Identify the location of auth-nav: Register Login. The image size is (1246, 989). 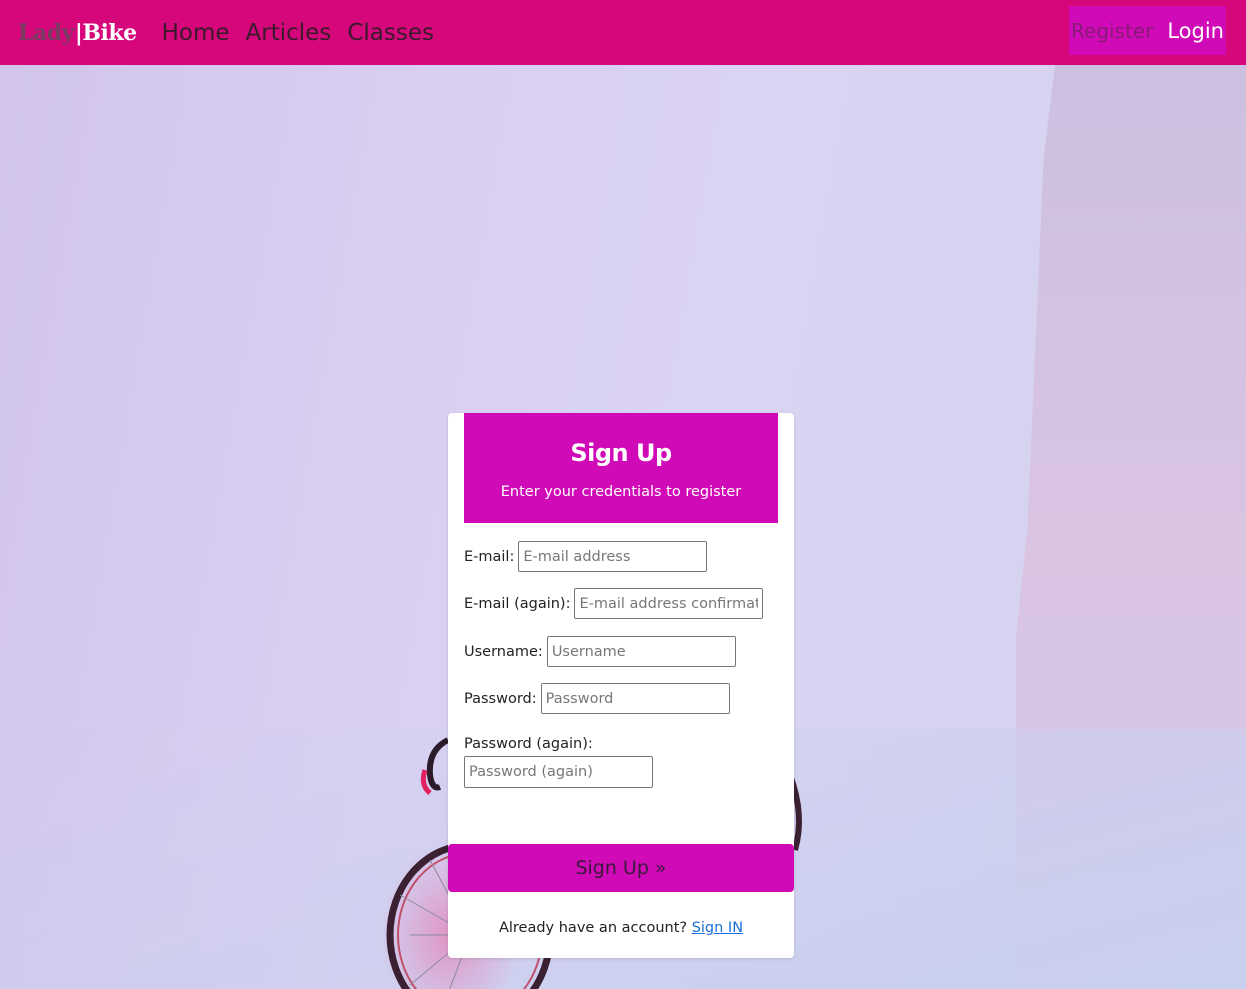
(1147, 30).